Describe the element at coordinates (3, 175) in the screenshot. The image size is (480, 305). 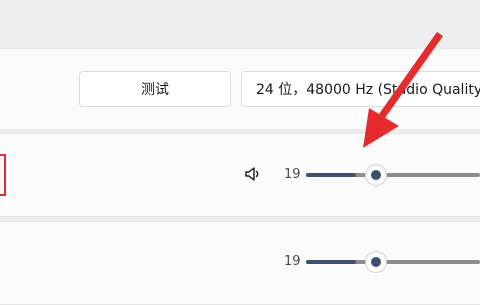
I see `red-highlight-box` at that location.